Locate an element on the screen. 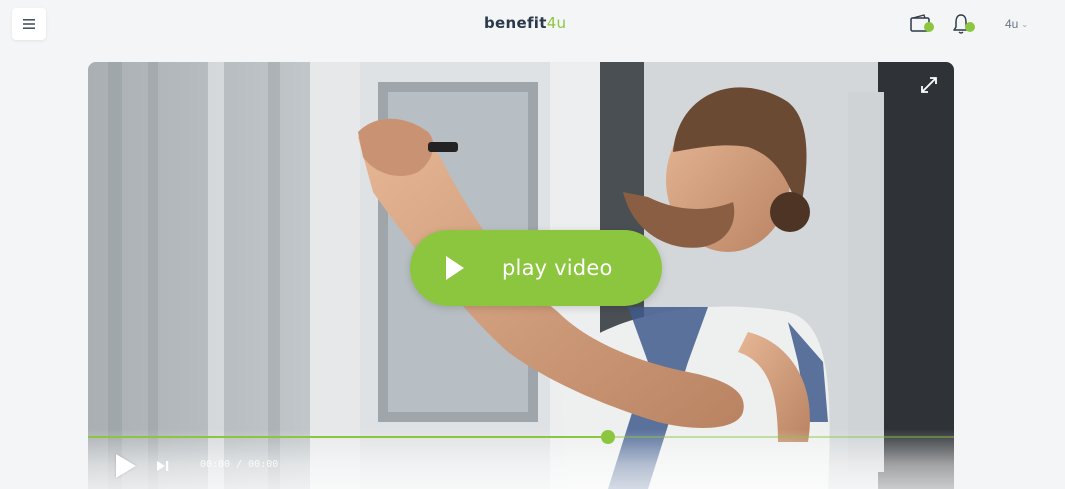  timecode: 00:00 / 00:00 is located at coordinates (239, 464).